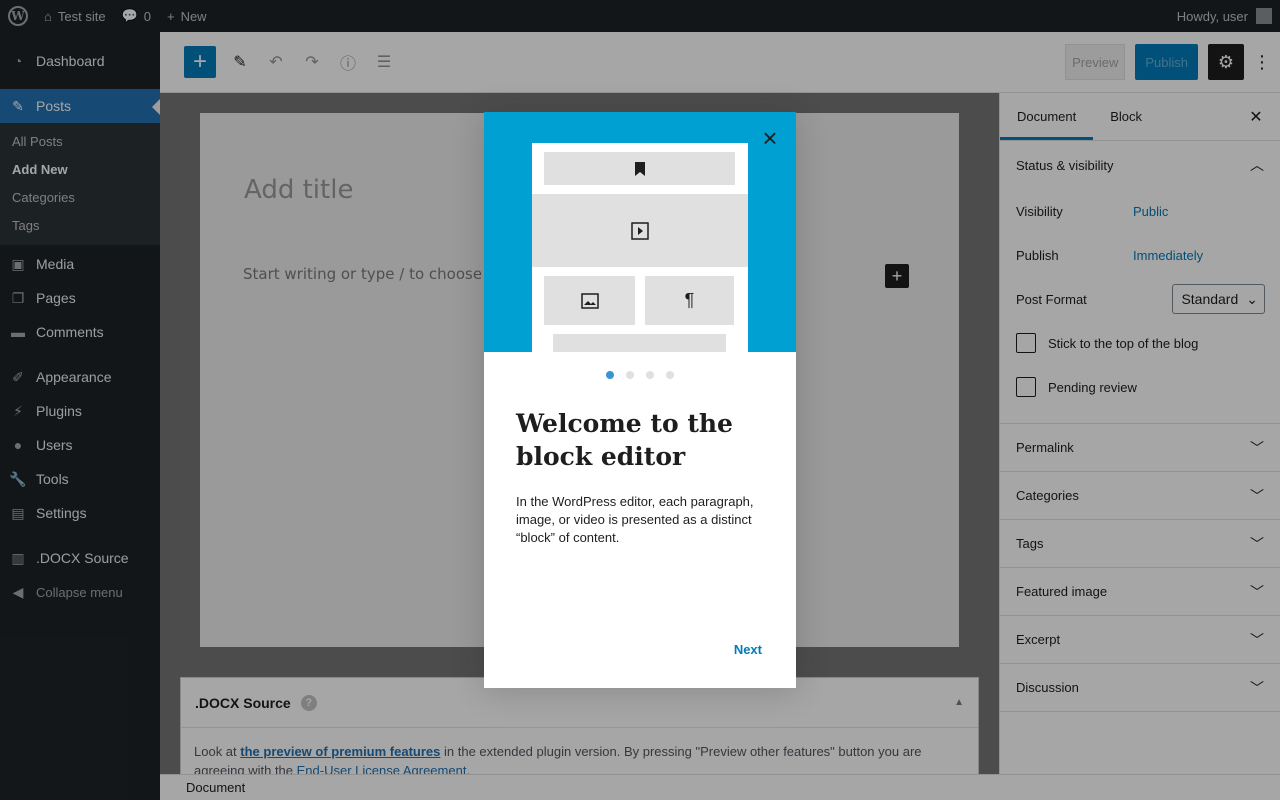 The image size is (1280, 800). Describe the element at coordinates (639, 343) in the screenshot. I see `text-line-block` at that location.